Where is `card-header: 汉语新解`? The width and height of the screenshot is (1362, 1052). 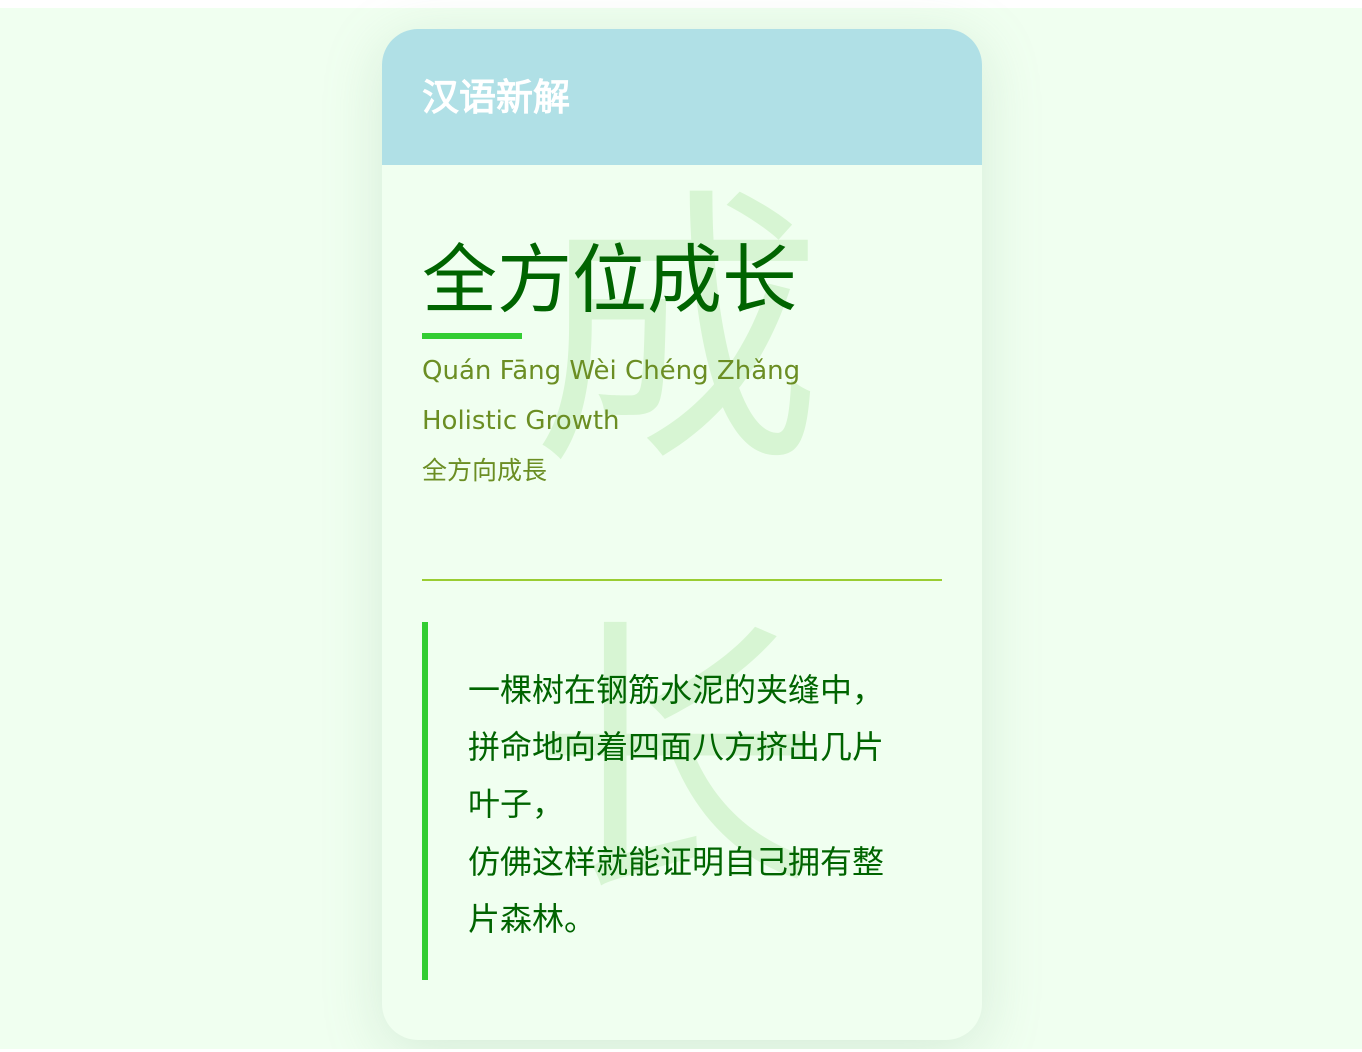
card-header: 汉语新解 is located at coordinates (682, 97).